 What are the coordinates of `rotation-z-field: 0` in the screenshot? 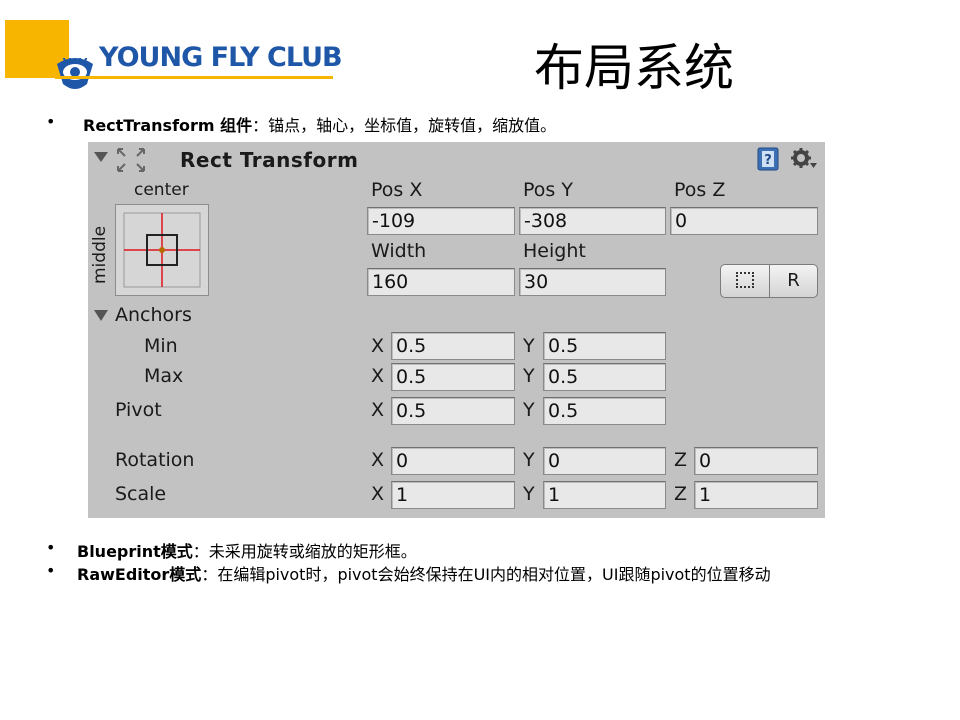 It's located at (756, 461).